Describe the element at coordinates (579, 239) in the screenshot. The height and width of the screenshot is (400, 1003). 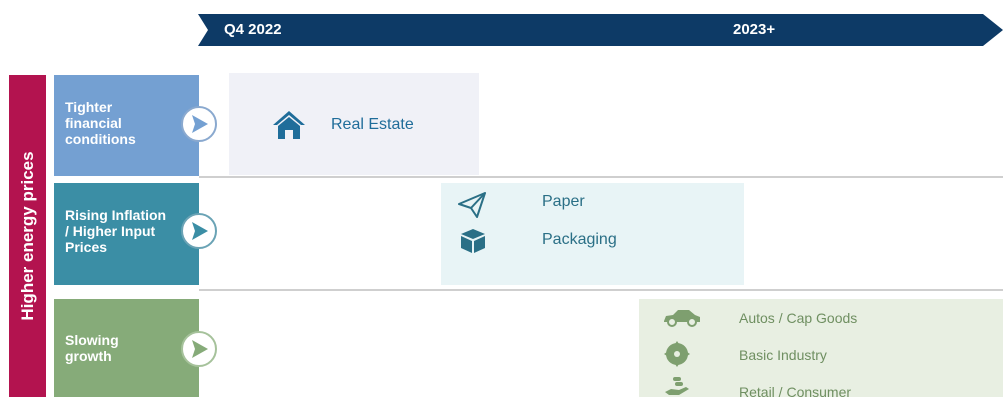
I see `sector-label-packaging: Packaging` at that location.